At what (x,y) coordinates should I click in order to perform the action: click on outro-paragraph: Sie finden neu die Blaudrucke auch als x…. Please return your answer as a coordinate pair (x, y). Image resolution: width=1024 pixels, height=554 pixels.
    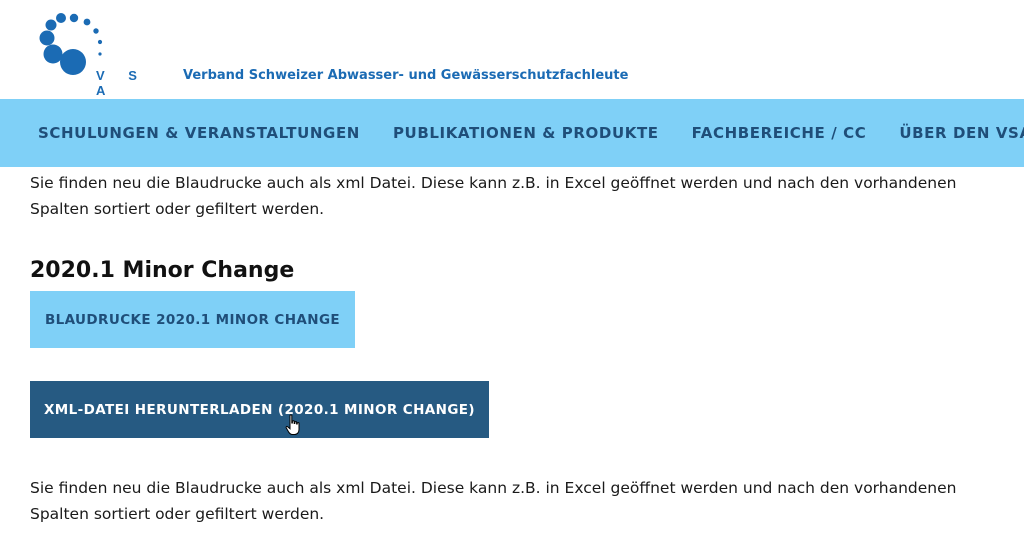
    Looking at the image, I should click on (493, 501).